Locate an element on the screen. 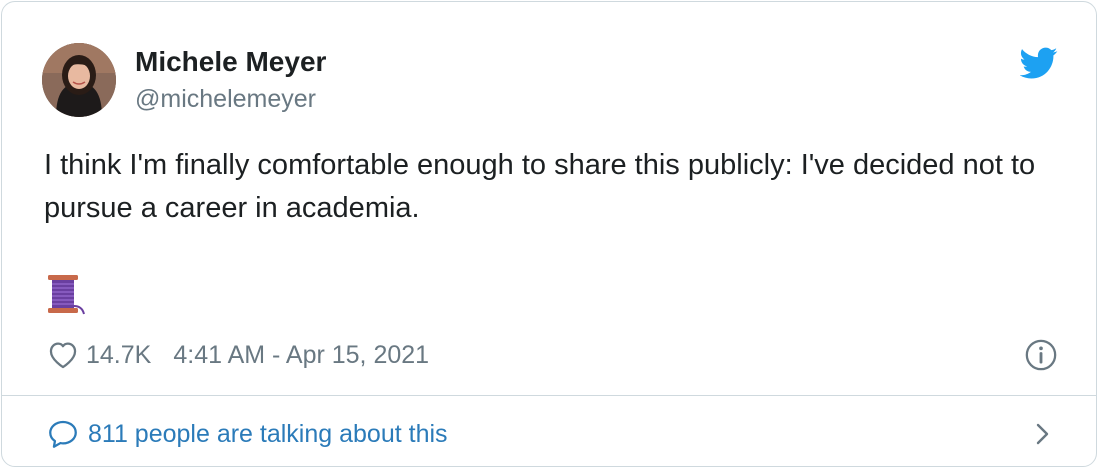  author-handle: @michelemeyer is located at coordinates (225, 99).